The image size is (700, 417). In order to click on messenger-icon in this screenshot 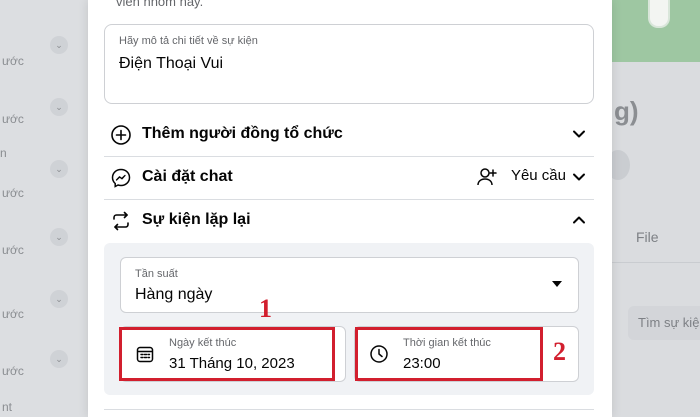, I will do `click(121, 178)`.